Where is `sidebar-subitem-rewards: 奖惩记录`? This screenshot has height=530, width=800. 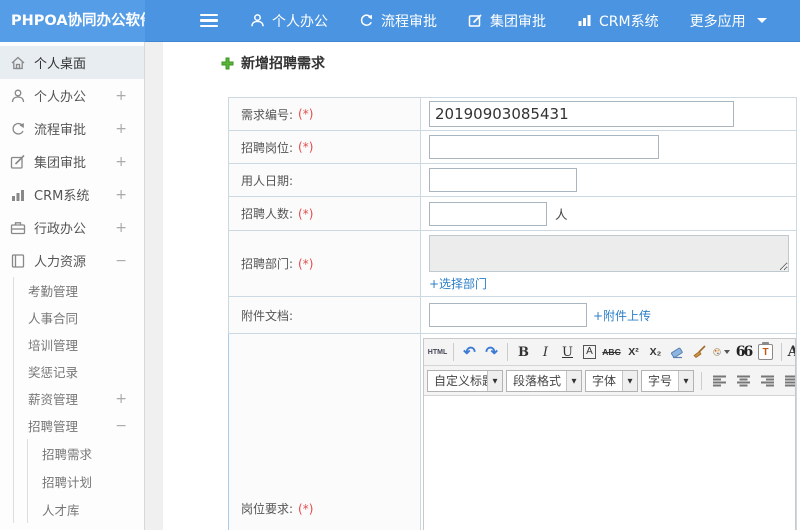 sidebar-subitem-rewards: 奖惩记录 is located at coordinates (79, 371).